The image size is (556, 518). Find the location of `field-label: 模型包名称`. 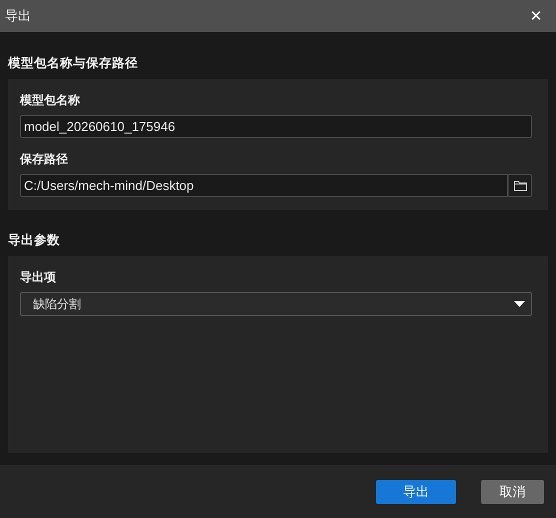

field-label: 模型包名称 is located at coordinates (50, 100).